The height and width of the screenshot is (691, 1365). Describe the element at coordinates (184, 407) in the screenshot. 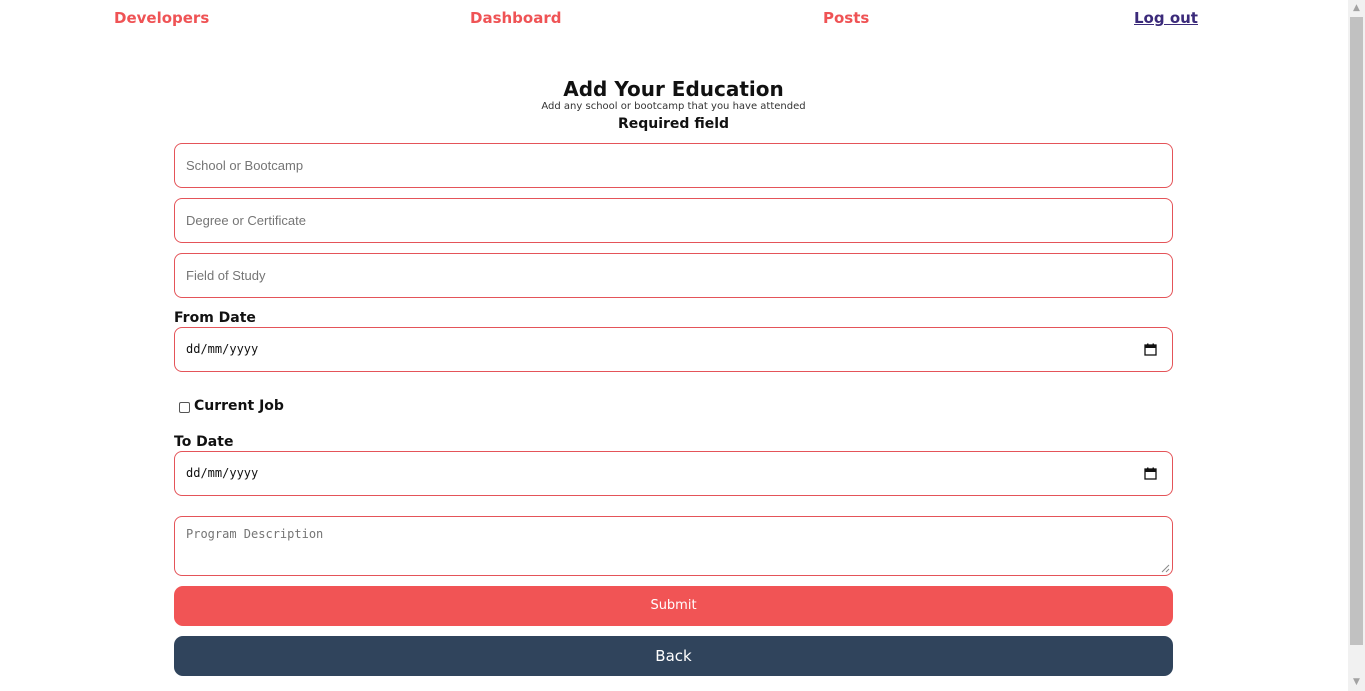

I see `current-job-checkbox` at that location.